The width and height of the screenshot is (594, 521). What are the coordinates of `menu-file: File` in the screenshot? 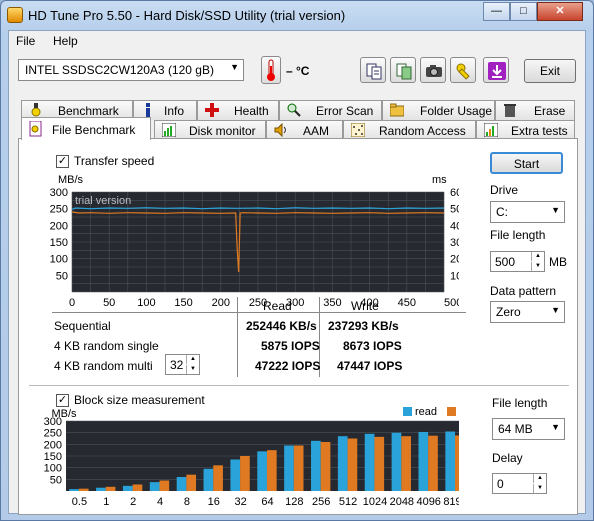 It's located at (25, 41).